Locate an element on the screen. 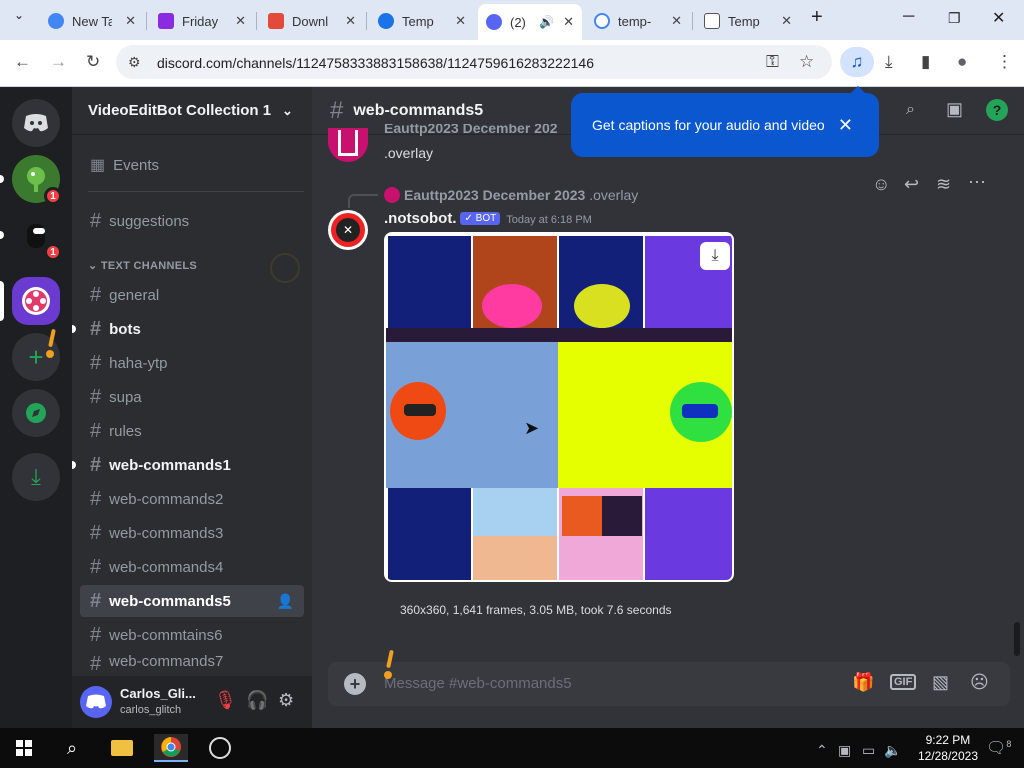 The height and width of the screenshot is (768, 1024). discord-home-icon is located at coordinates (36, 123).